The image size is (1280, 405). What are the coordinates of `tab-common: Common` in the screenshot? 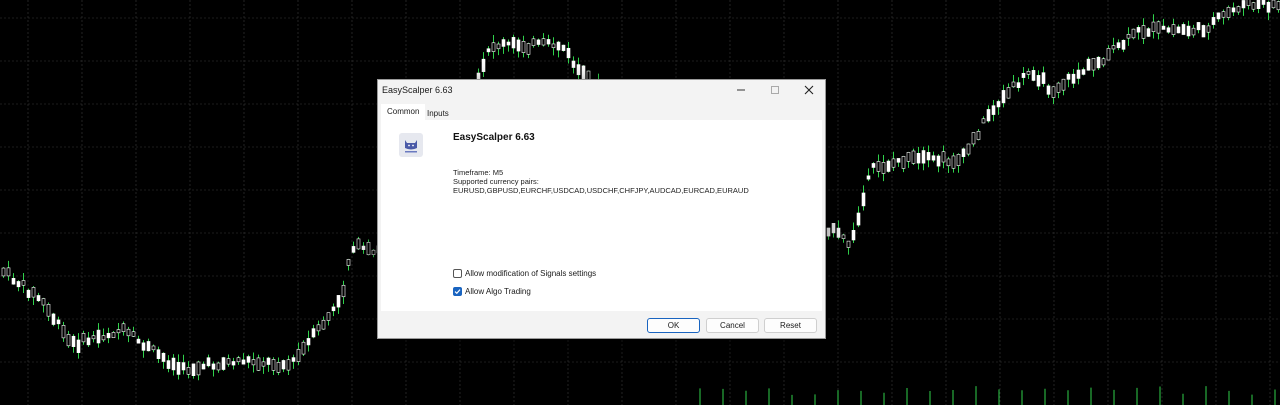 It's located at (403, 112).